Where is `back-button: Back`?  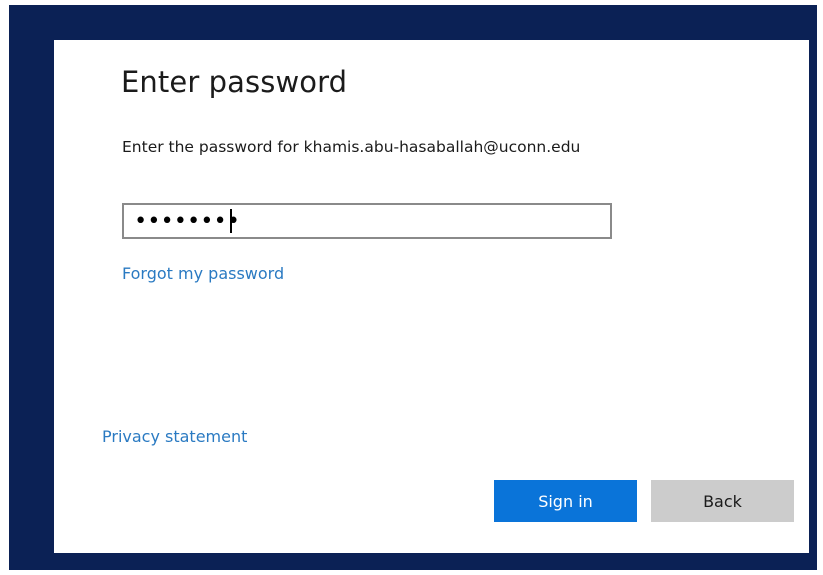
back-button: Back is located at coordinates (722, 501).